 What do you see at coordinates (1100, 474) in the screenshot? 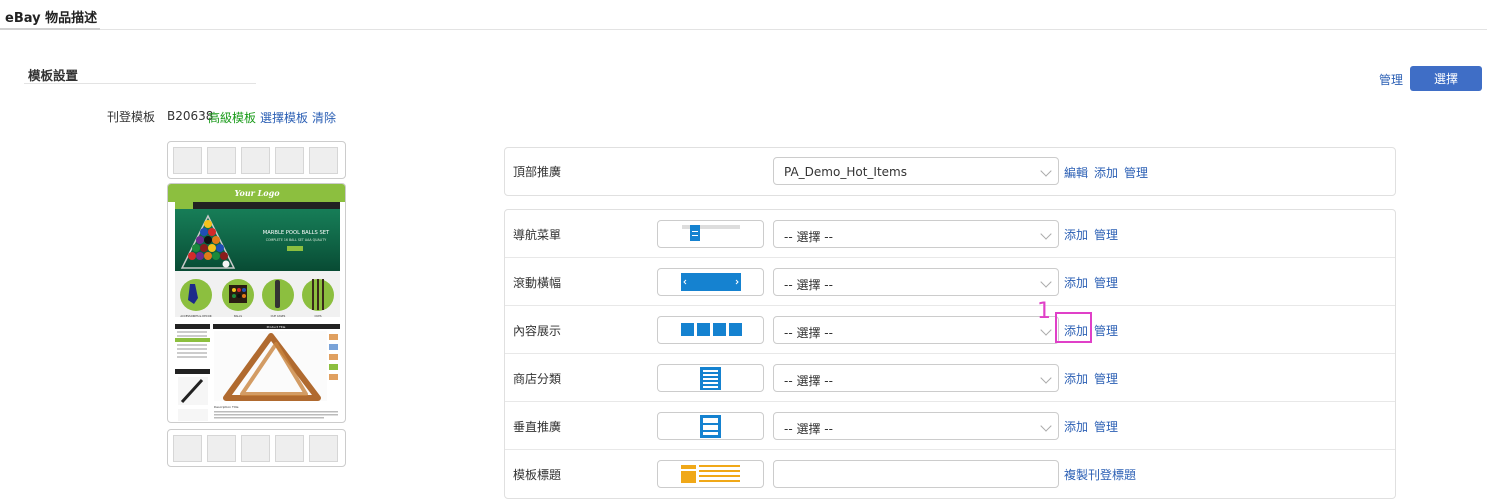
I see `copy-listing-title-link: 複製刊登標題` at bounding box center [1100, 474].